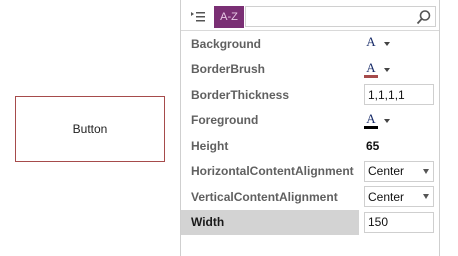 The image size is (458, 256). I want to click on property-row-width: Width 150, so click(310, 222).